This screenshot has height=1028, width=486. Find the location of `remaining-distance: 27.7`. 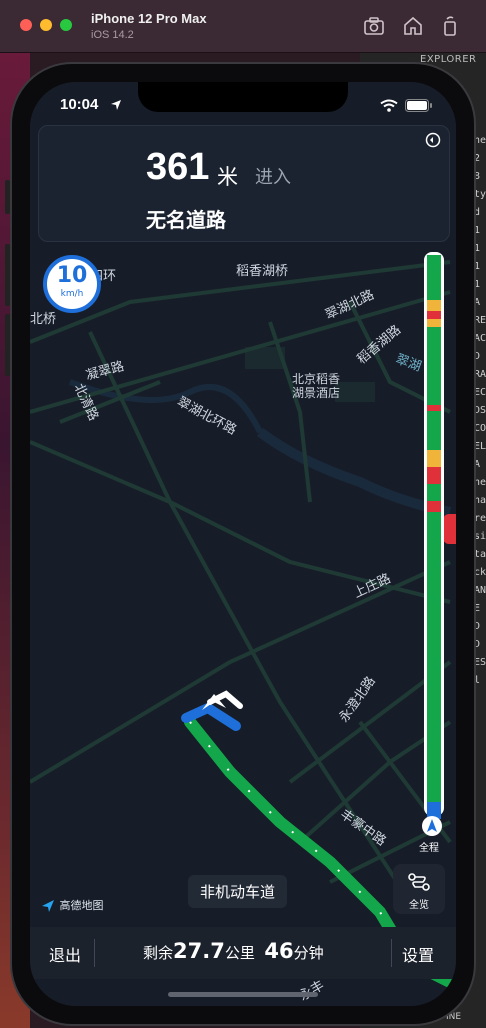

remaining-distance: 27.7 is located at coordinates (199, 951).